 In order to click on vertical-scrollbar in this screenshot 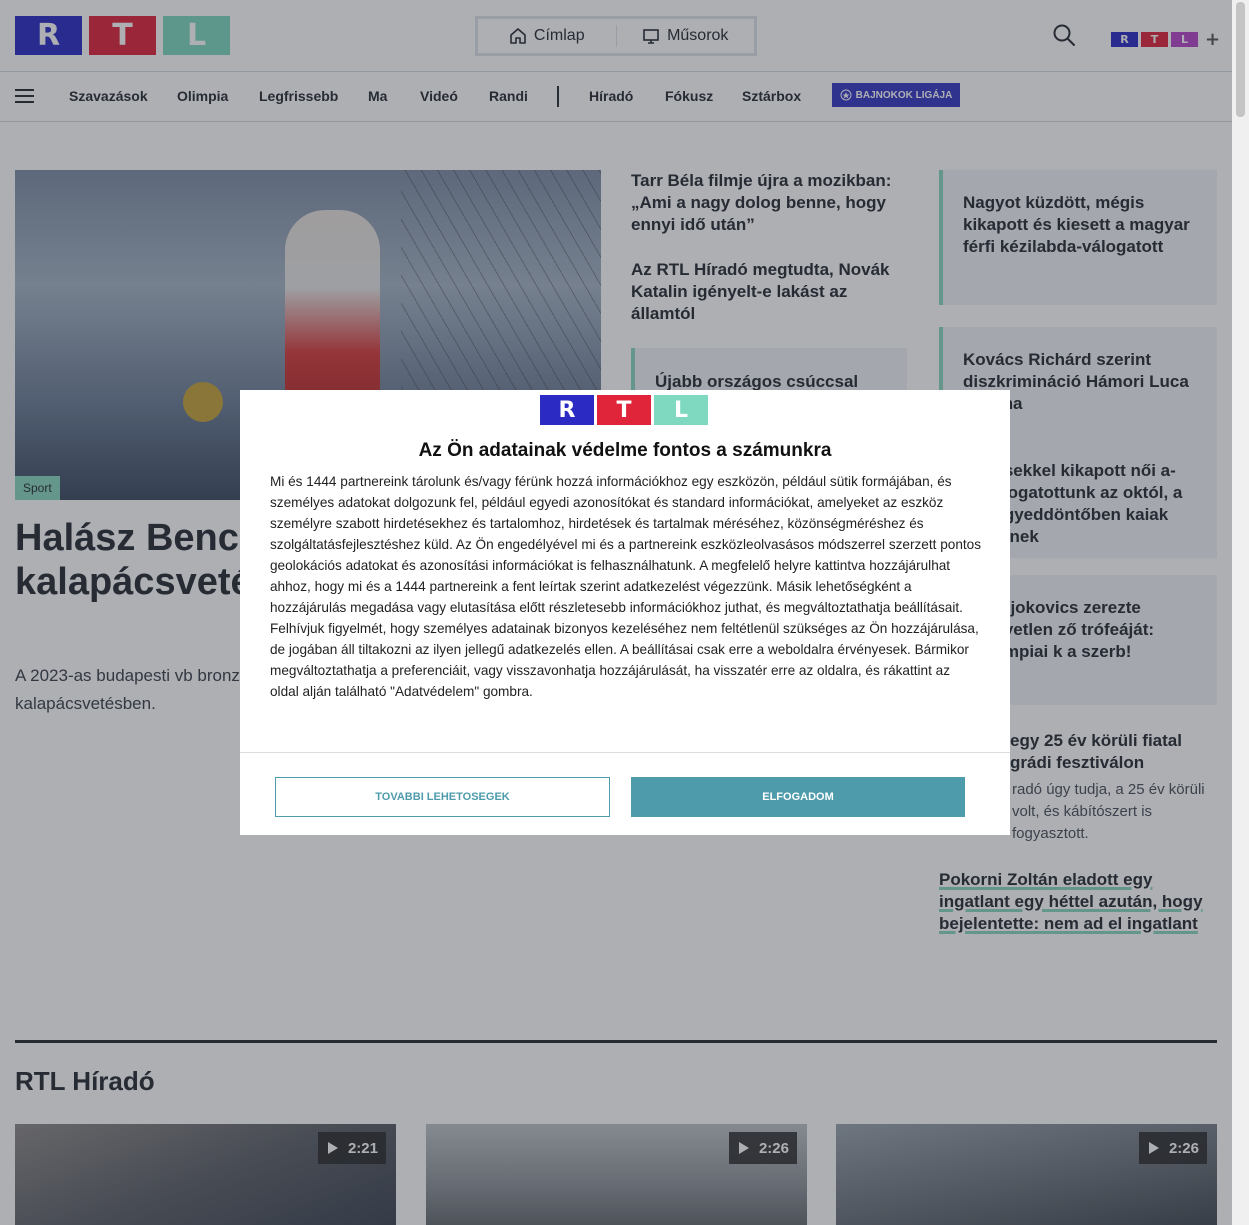, I will do `click(1240, 612)`.